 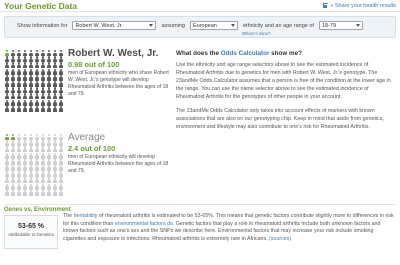 I want to click on ethnicity-select: European, so click(x=214, y=25).